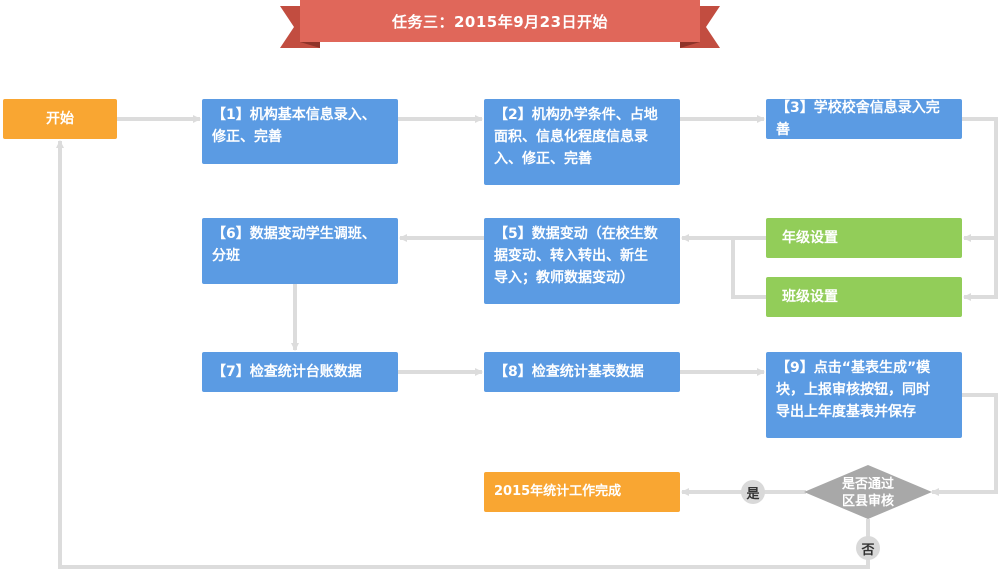  Describe the element at coordinates (582, 492) in the screenshot. I see `finish-node: 2015年统计工作完成` at that location.